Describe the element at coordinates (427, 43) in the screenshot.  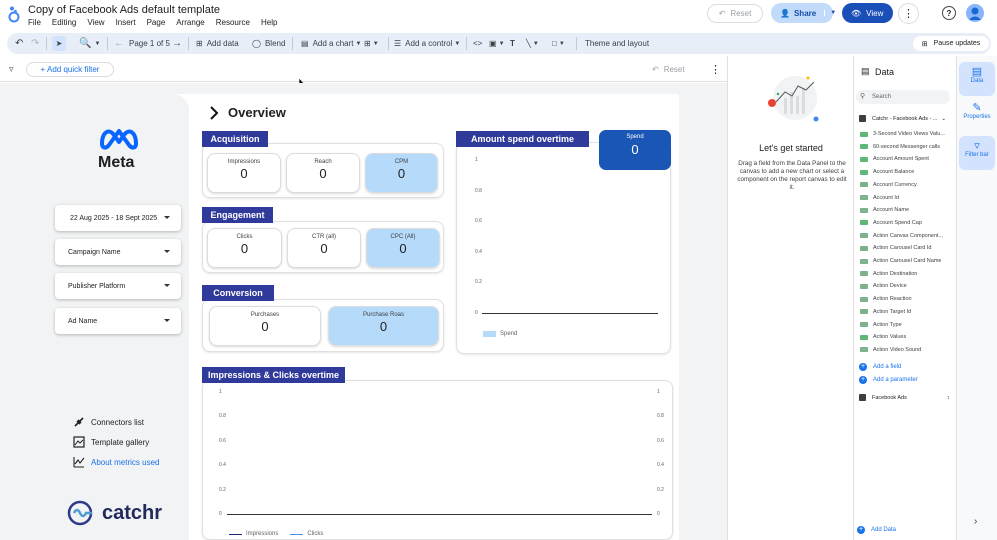
I see `add-control-button: ☰ Add a control ▼` at that location.